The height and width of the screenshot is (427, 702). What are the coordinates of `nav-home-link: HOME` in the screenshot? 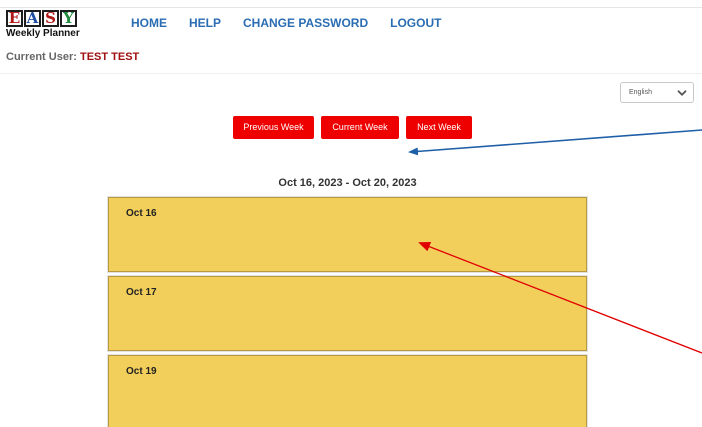 It's located at (149, 23).